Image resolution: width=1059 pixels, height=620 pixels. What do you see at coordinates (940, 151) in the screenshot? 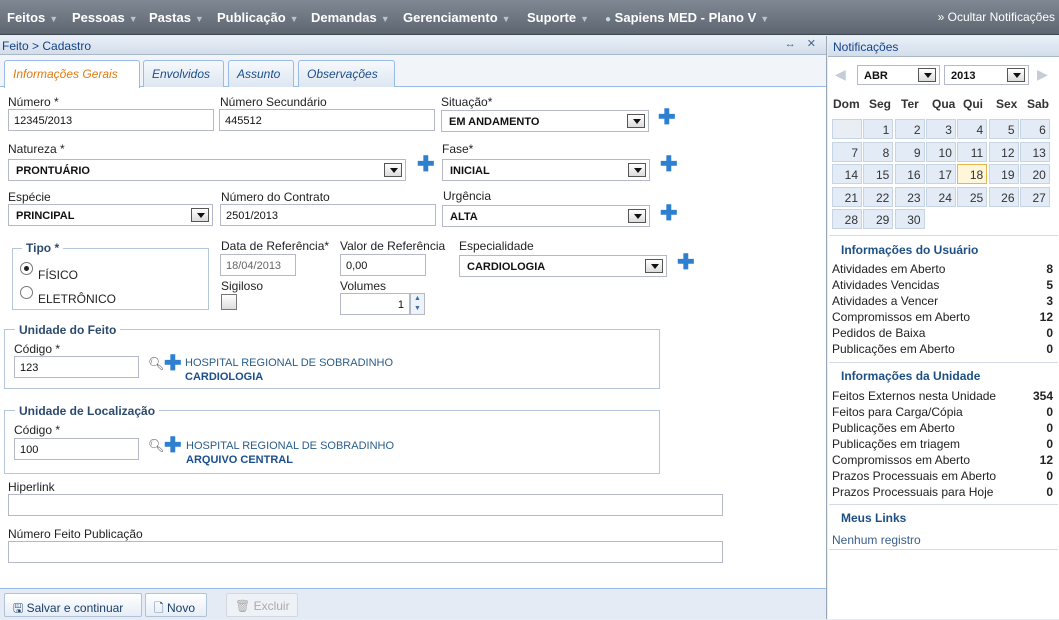
I see `calendar-day: 10` at bounding box center [940, 151].